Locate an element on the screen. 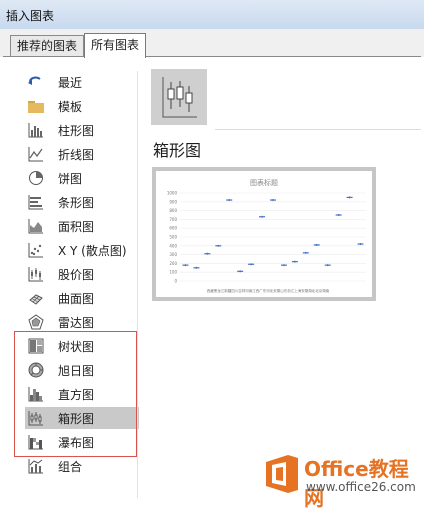 This screenshot has height=511, width=424. sidebar-item-label: 模板 is located at coordinates (70, 106).